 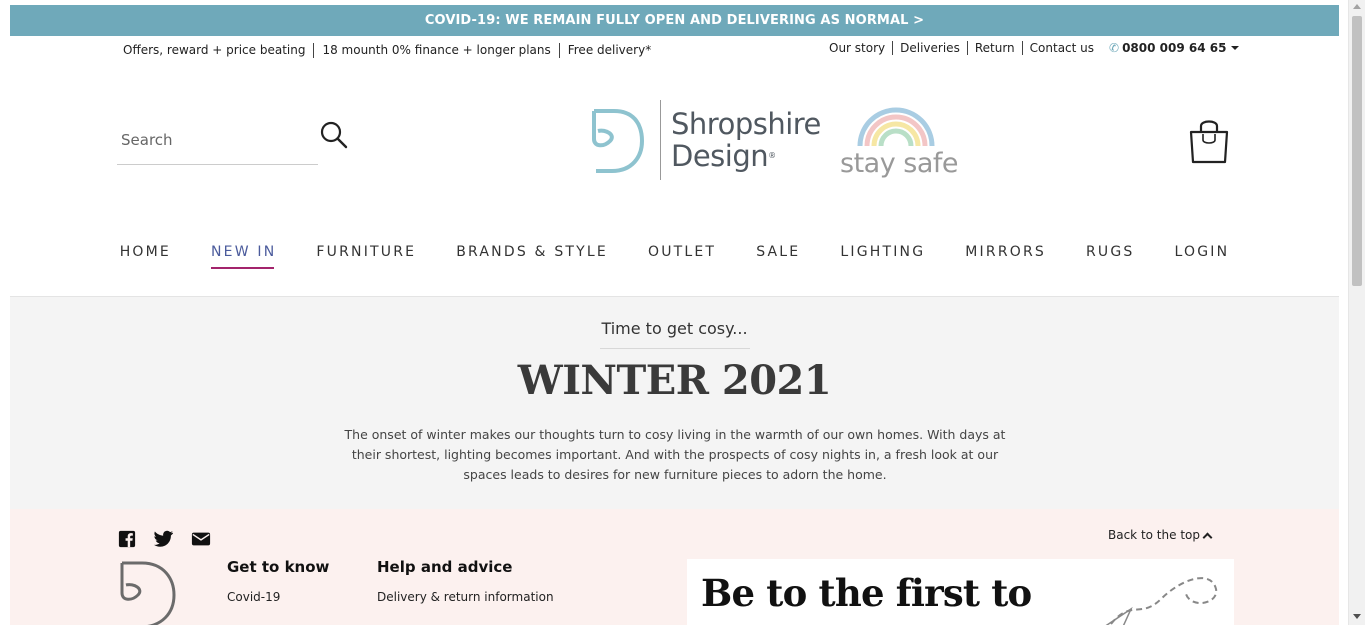 I want to click on footer-col2-heading: Help and advice, so click(x=445, y=567).